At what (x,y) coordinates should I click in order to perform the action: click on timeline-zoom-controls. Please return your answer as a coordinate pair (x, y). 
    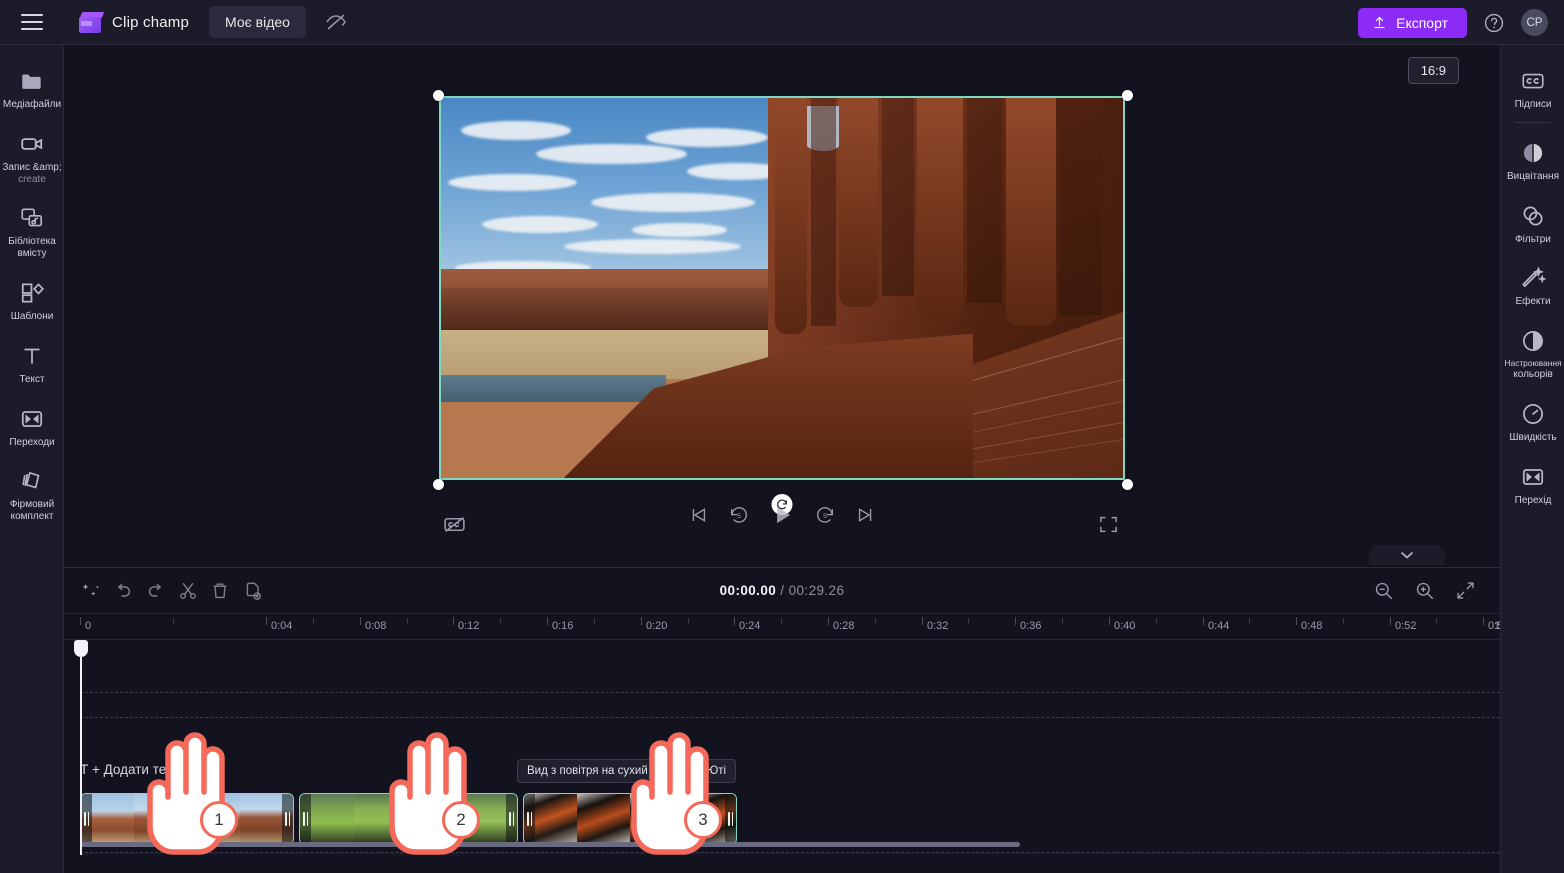
    Looking at the image, I should click on (1424, 590).